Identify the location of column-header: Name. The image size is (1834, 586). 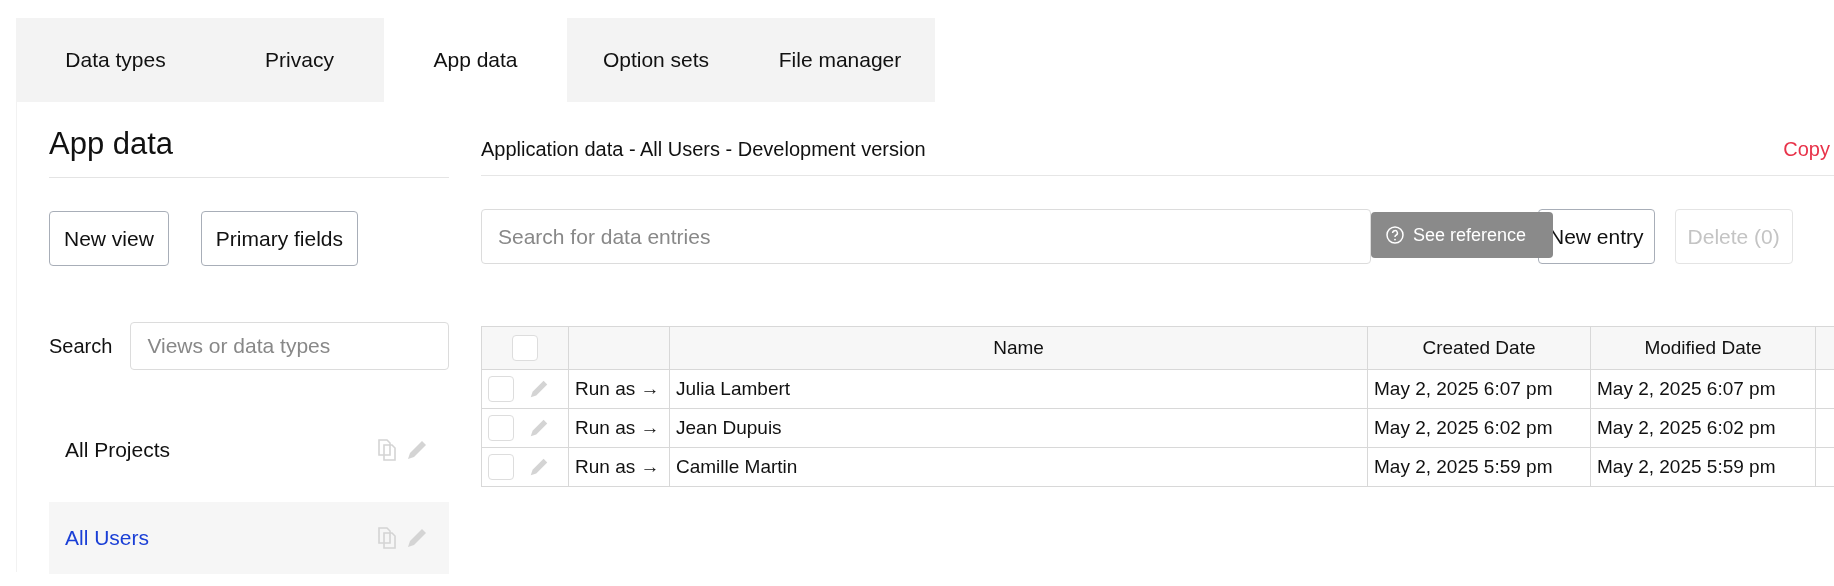
(1018, 348).